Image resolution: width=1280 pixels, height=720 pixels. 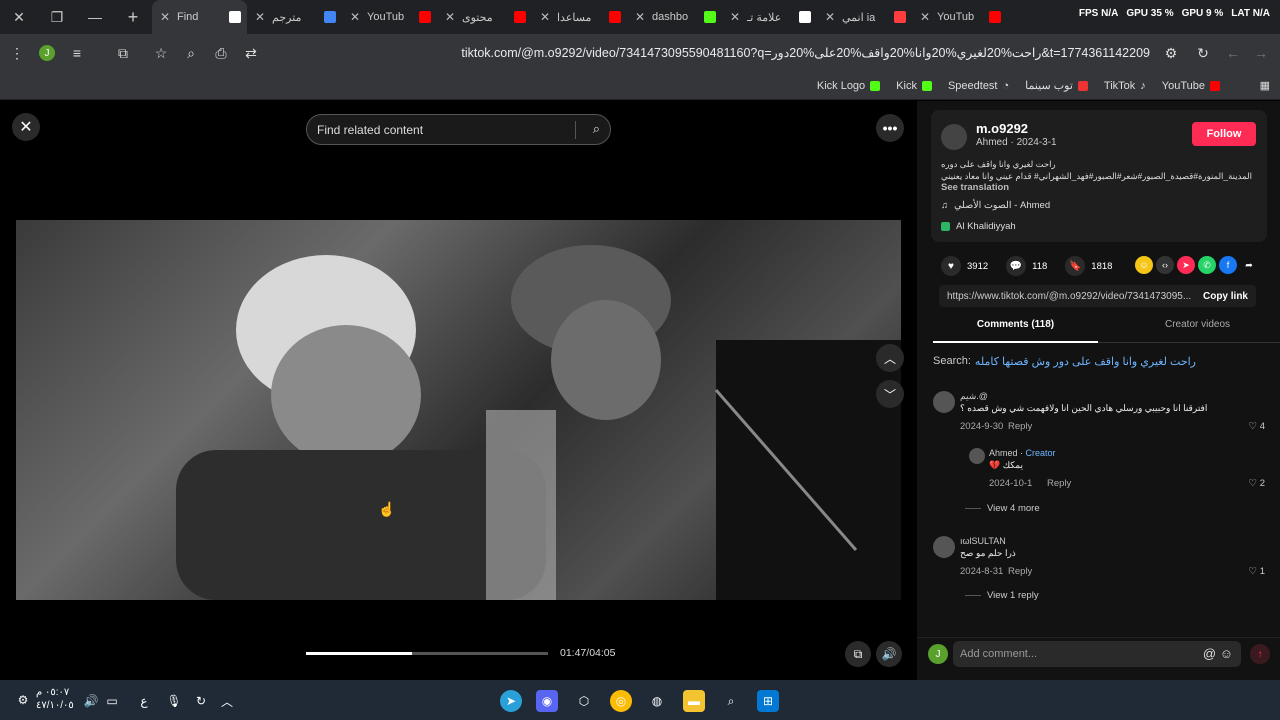 What do you see at coordinates (511, 701) in the screenshot?
I see `telegram-icon: ➤` at bounding box center [511, 701].